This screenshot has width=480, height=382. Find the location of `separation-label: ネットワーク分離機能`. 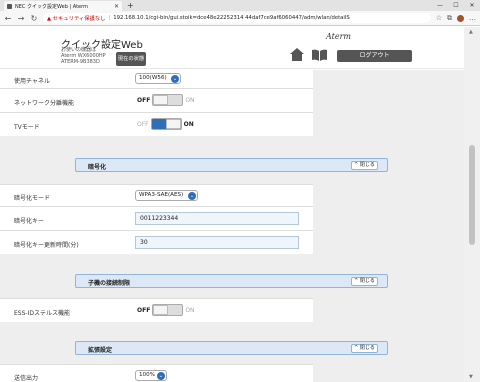

separation-label: ネットワーク分離機能 is located at coordinates (44, 103).